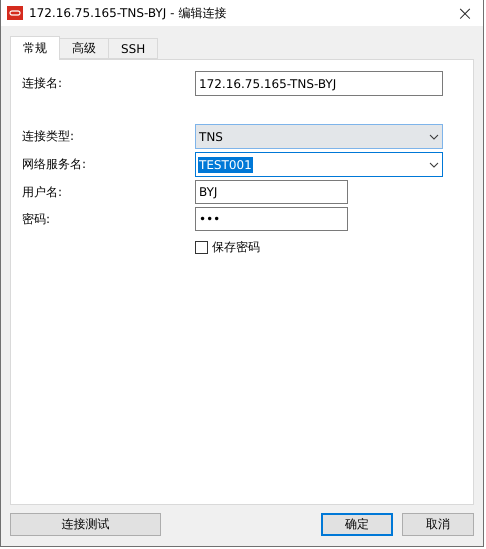 The height and width of the screenshot is (549, 486). I want to click on field-label: 网络服务名:, so click(55, 164).